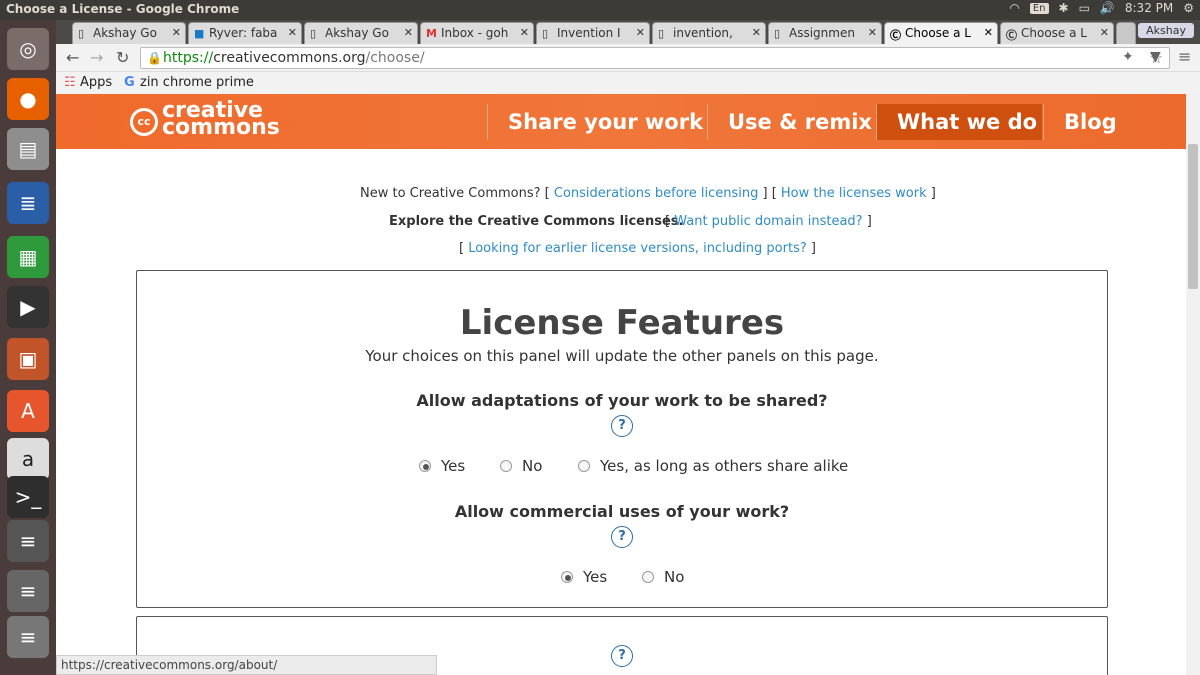 The image size is (1200, 675). What do you see at coordinates (1090, 122) in the screenshot?
I see `nav-blog: Blog` at bounding box center [1090, 122].